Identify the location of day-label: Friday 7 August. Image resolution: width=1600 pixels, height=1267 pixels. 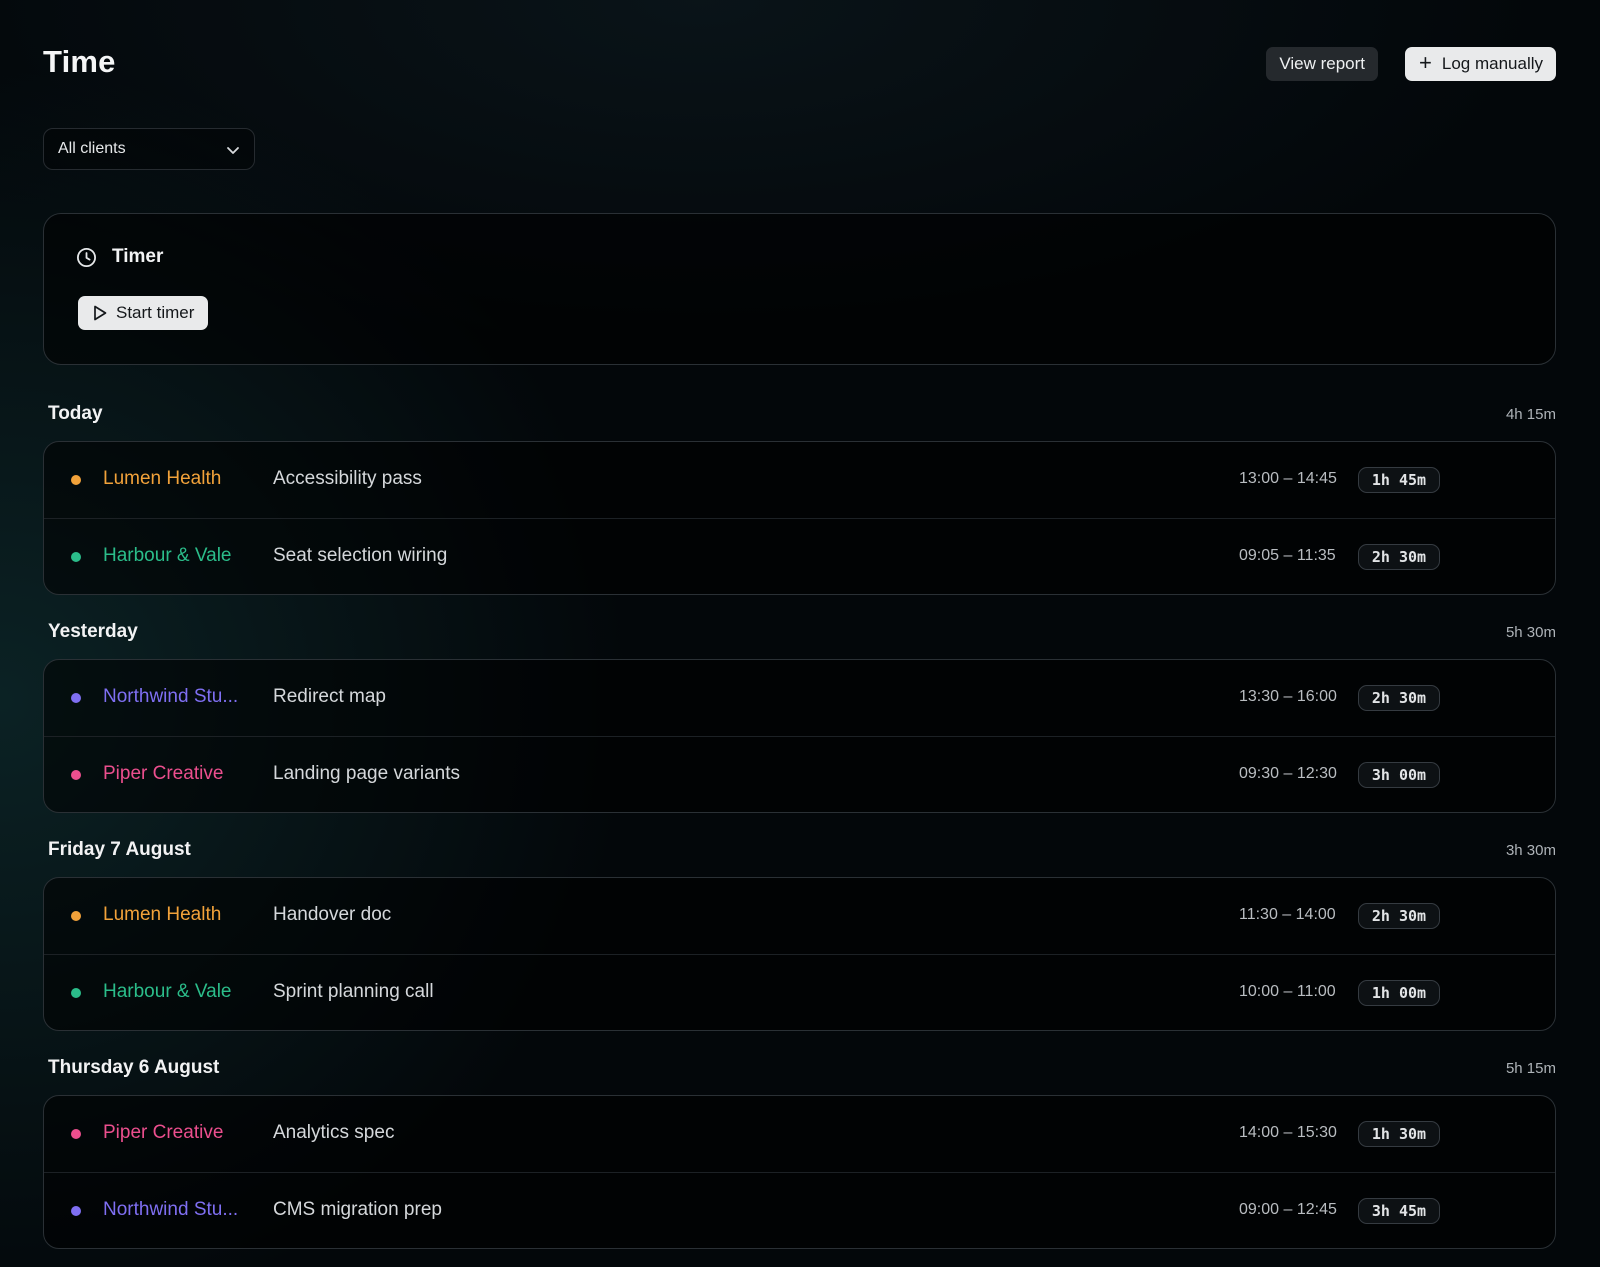
(119, 849).